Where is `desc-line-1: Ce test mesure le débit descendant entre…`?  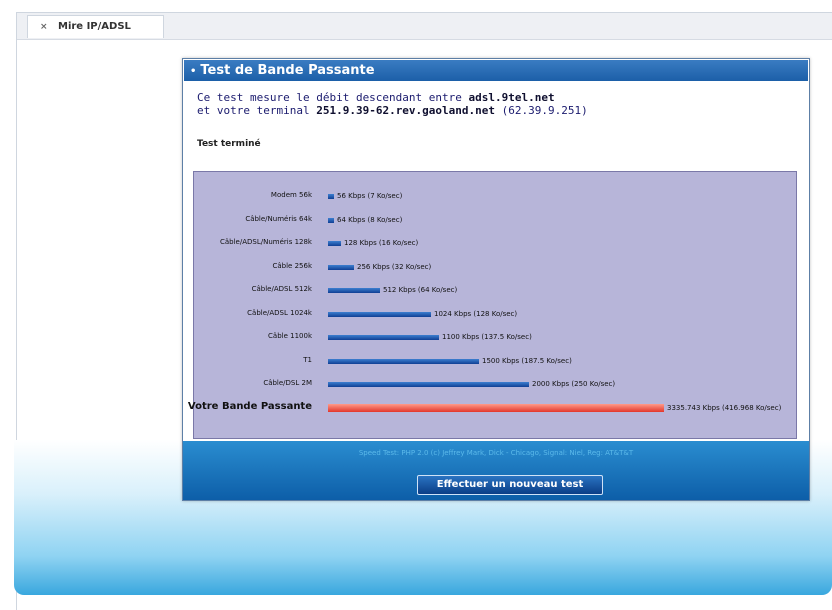
desc-line-1: Ce test mesure le débit descendant entre… is located at coordinates (392, 97).